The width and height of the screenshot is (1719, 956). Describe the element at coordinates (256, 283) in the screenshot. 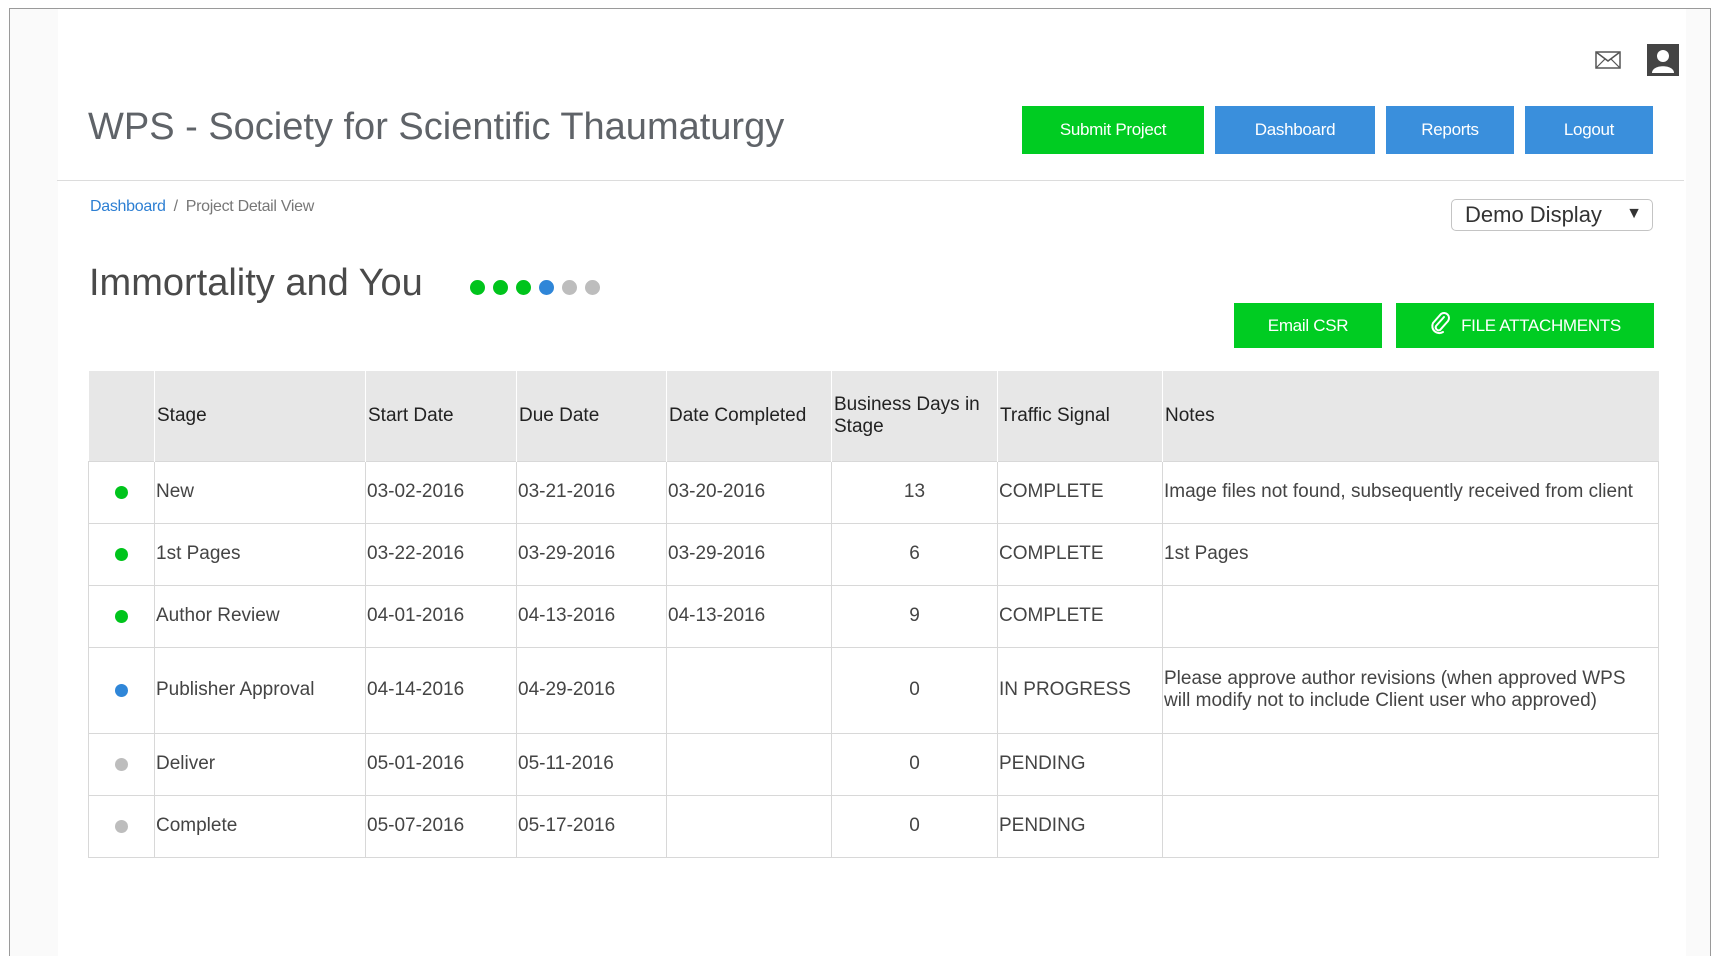

I see `project-title: Immortality and You` at that location.